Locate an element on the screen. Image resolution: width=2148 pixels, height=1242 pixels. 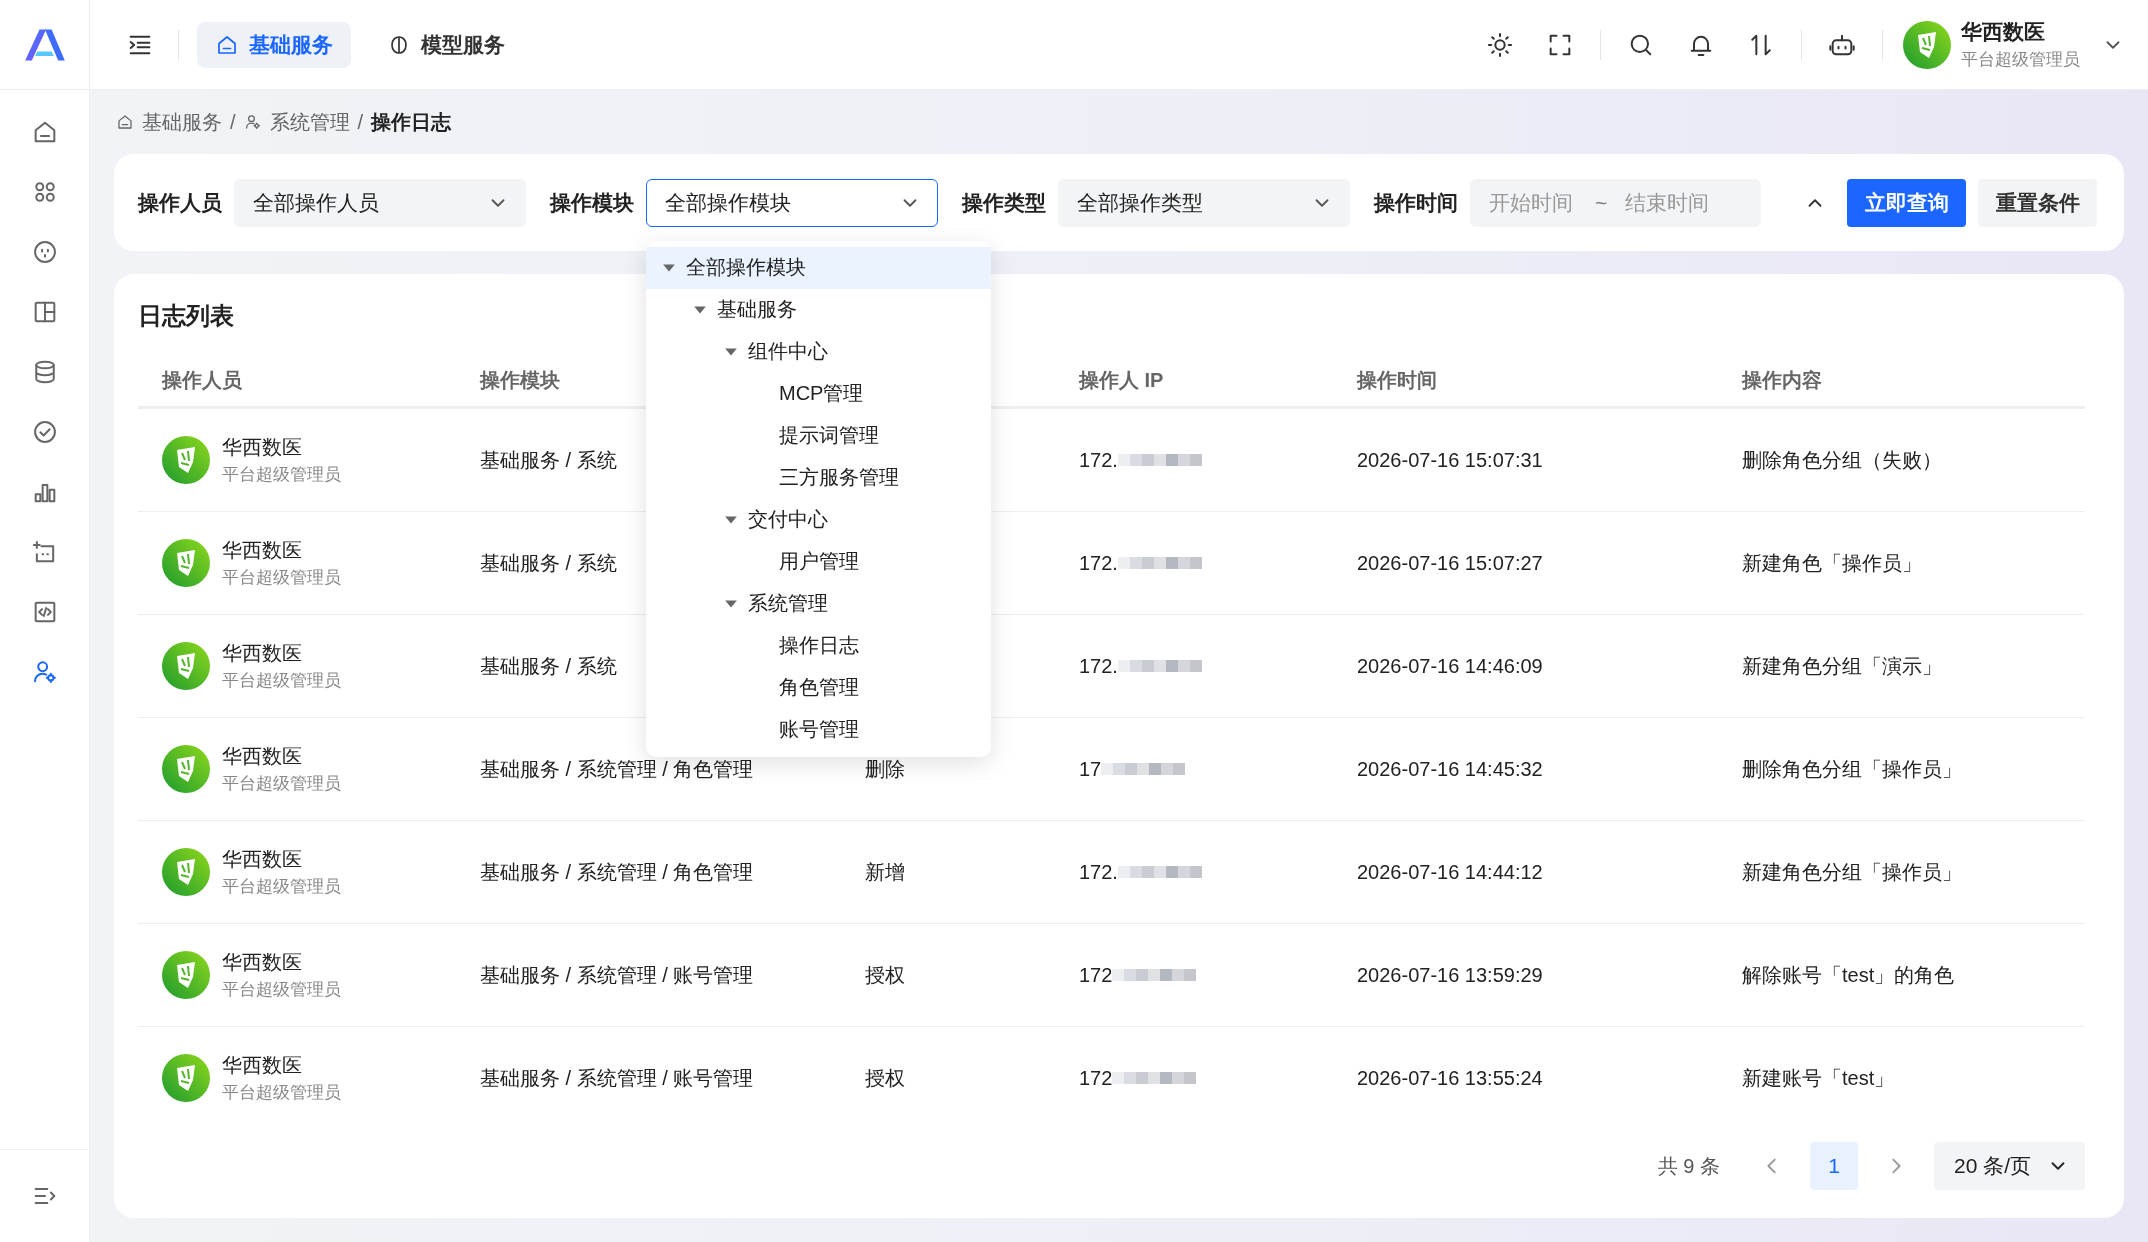
user-role: 平台超级管理员 is located at coordinates (2020, 60).